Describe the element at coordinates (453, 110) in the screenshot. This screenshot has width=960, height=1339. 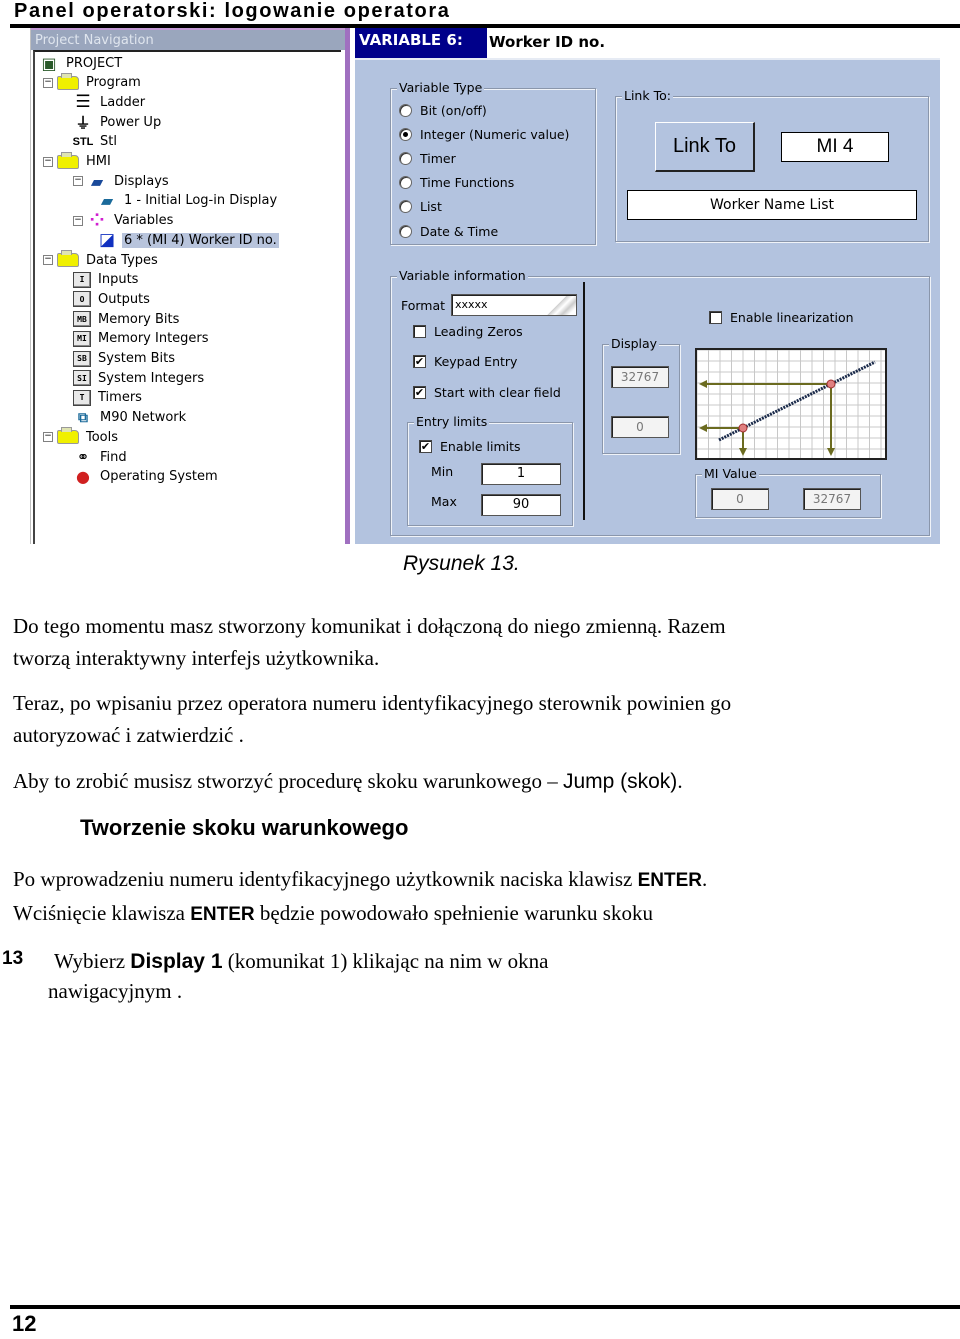
I see `radio-label: Bit (on/off)` at that location.